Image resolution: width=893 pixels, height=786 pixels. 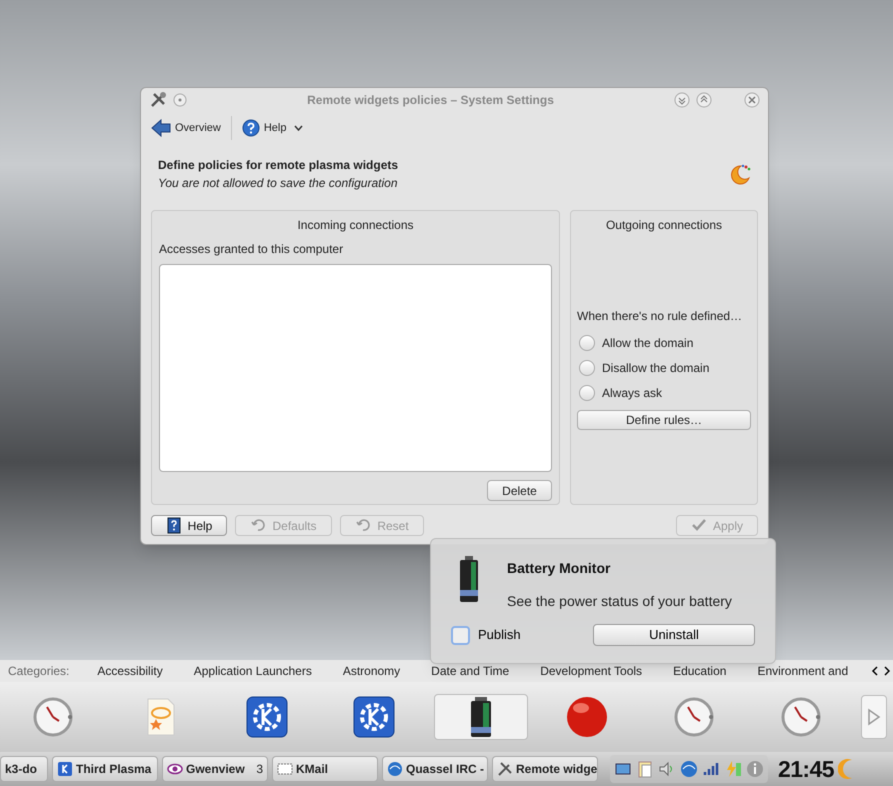 I want to click on task-button: Gwenview 3, so click(x=215, y=769).